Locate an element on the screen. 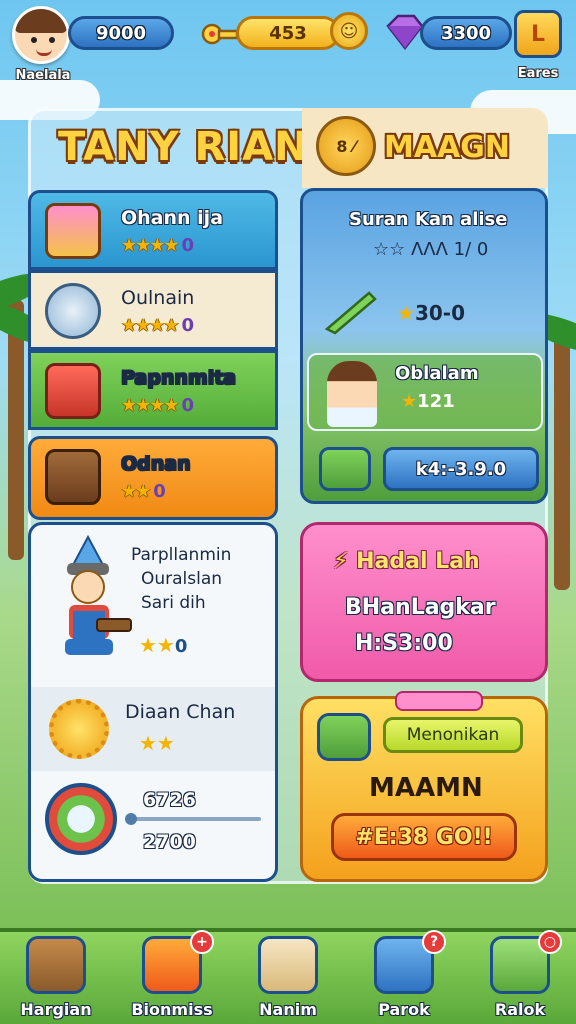 This screenshot has width=576, height=1024. hero-card: Oblalam ★121 is located at coordinates (425, 392).